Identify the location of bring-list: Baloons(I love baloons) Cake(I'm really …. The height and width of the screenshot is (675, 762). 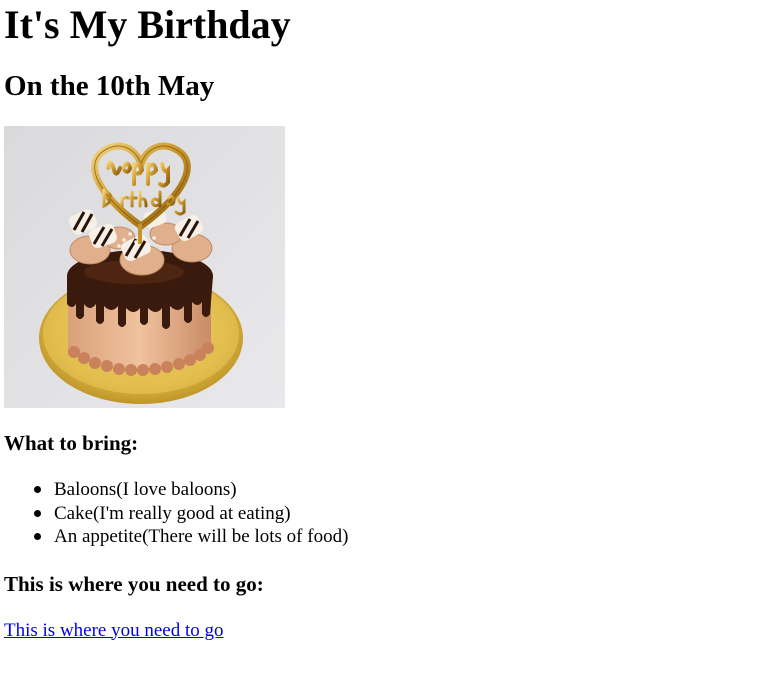
(381, 513).